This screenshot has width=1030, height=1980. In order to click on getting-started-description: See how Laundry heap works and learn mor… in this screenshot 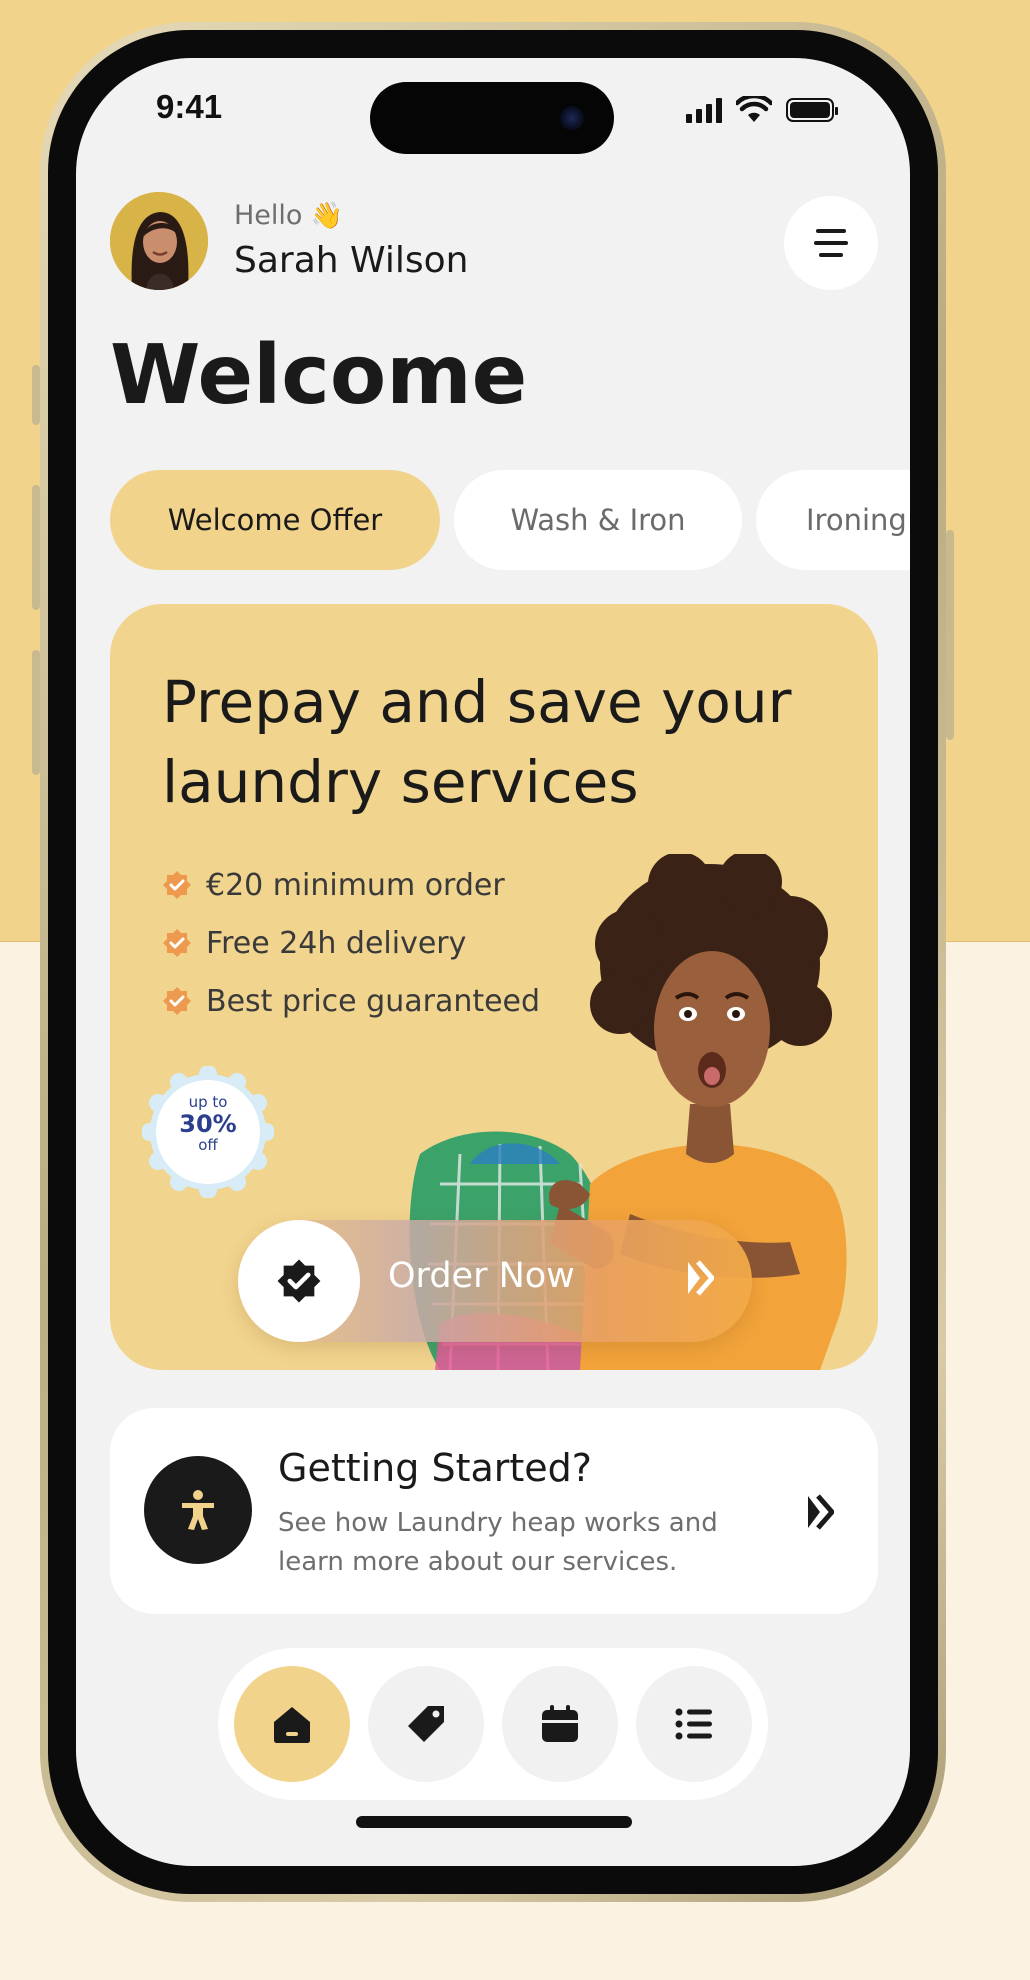, I will do `click(498, 1542)`.